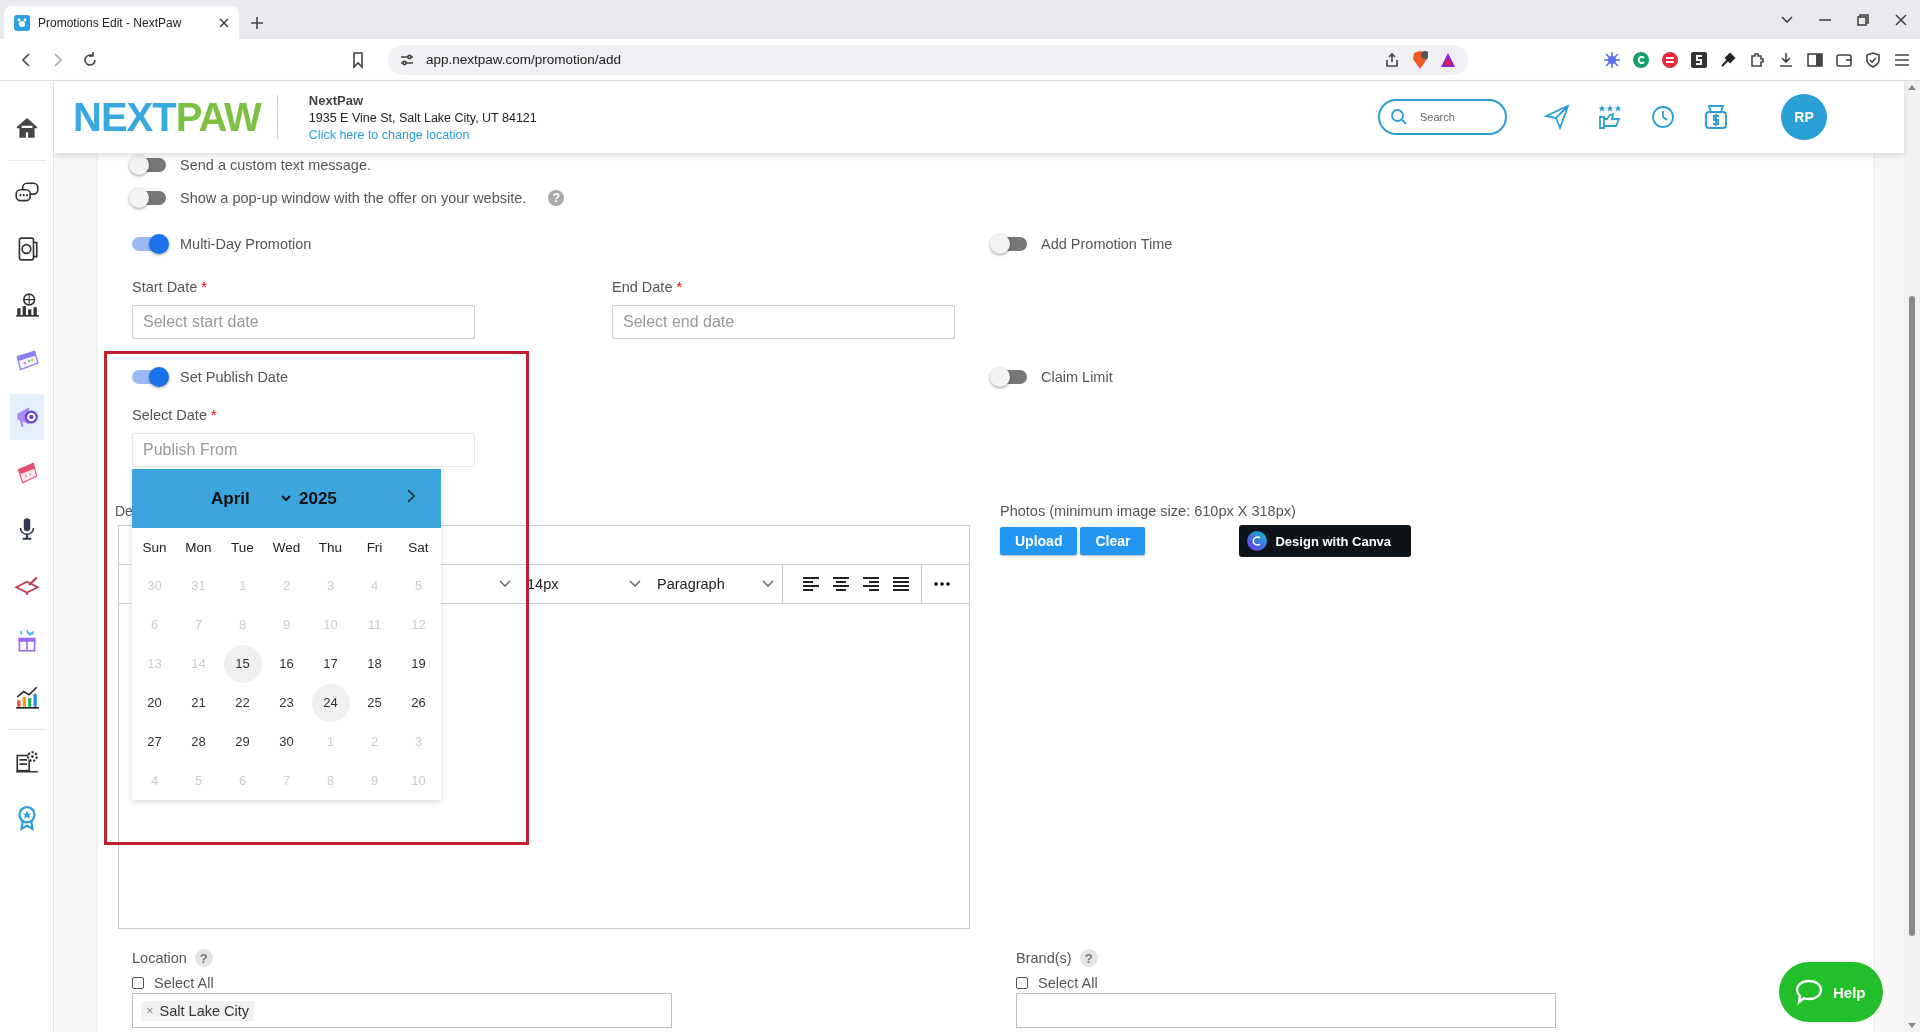 This screenshot has height=1032, width=1920. I want to click on field-label: Start Date, so click(165, 287).